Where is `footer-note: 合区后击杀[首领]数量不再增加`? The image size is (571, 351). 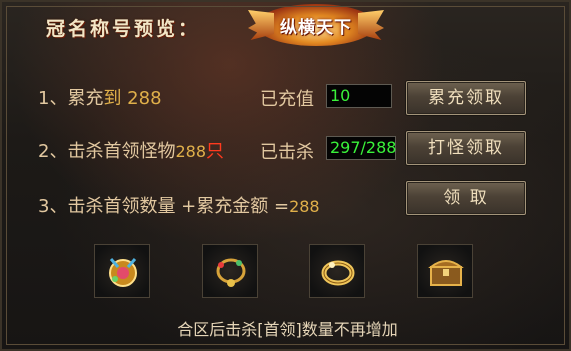
footer-note: 合区后击杀[首领]数量不再增加 is located at coordinates (287, 329).